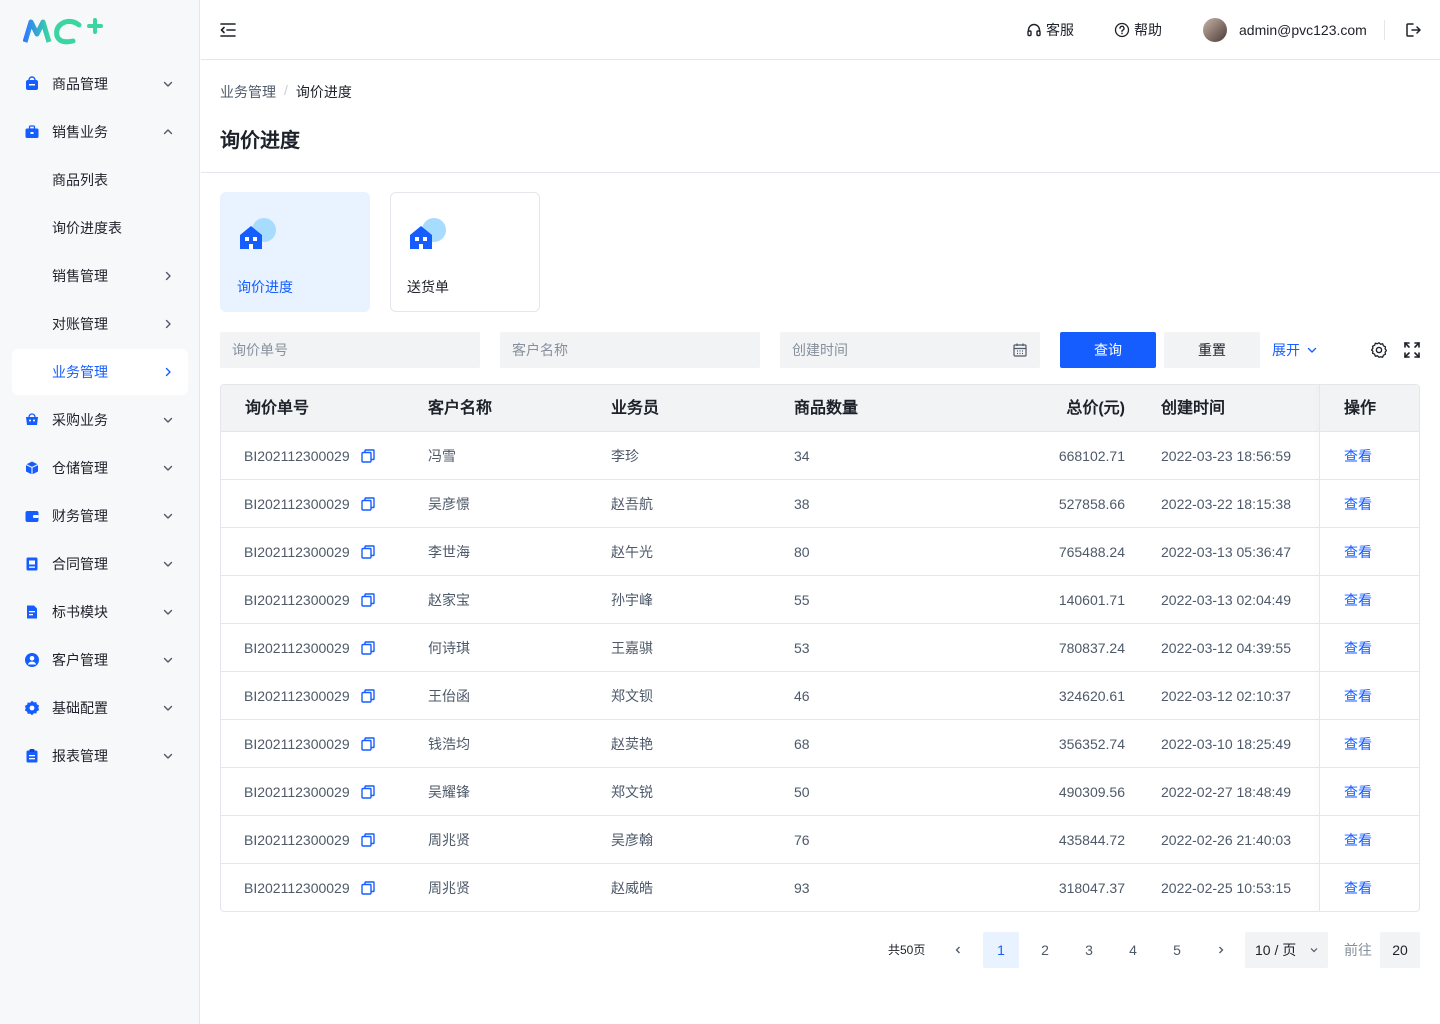 The width and height of the screenshot is (1440, 1024). I want to click on sales-cell: 赵午光, so click(632, 552).